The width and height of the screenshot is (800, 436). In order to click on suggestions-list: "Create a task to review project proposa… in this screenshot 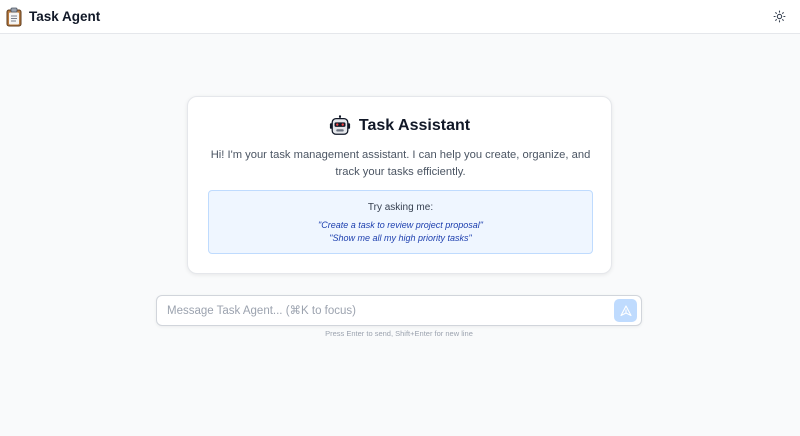, I will do `click(400, 231)`.